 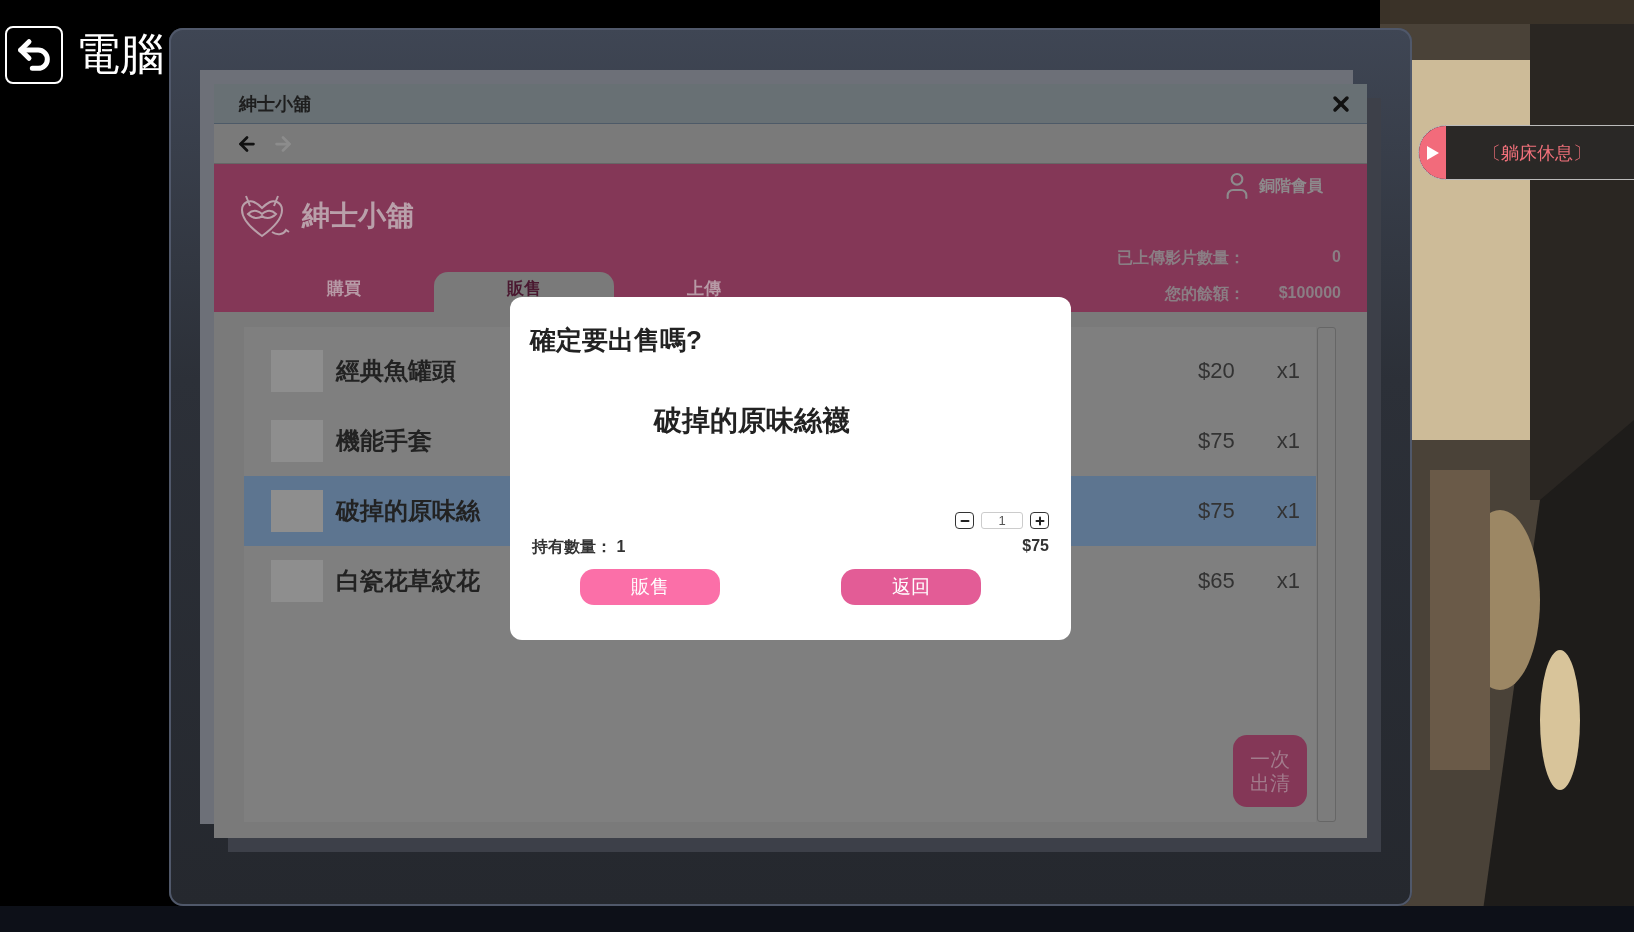 What do you see at coordinates (408, 581) in the screenshot?
I see `item-name: 白瓷花草紋花` at bounding box center [408, 581].